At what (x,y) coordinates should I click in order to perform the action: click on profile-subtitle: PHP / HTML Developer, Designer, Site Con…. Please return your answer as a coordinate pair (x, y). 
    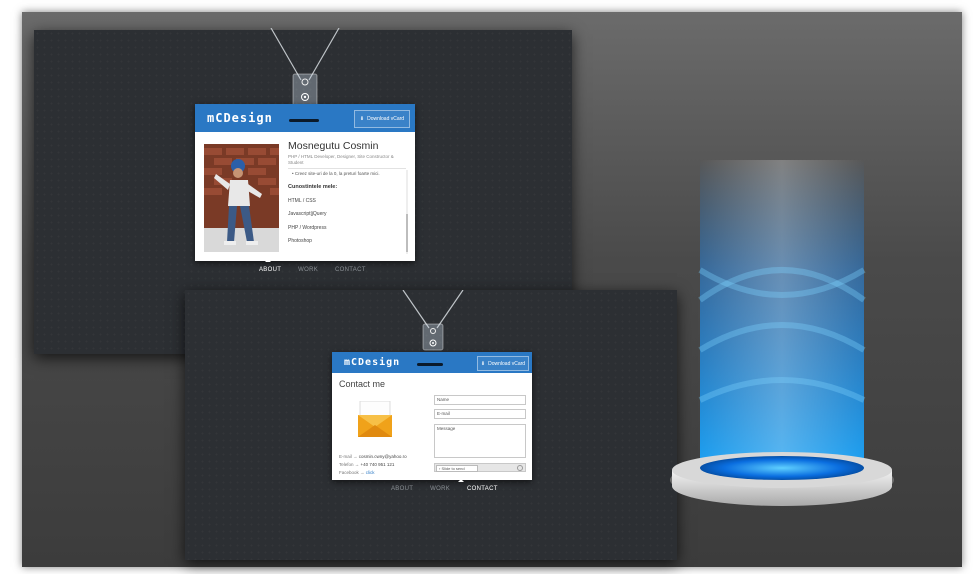
    Looking at the image, I should click on (341, 159).